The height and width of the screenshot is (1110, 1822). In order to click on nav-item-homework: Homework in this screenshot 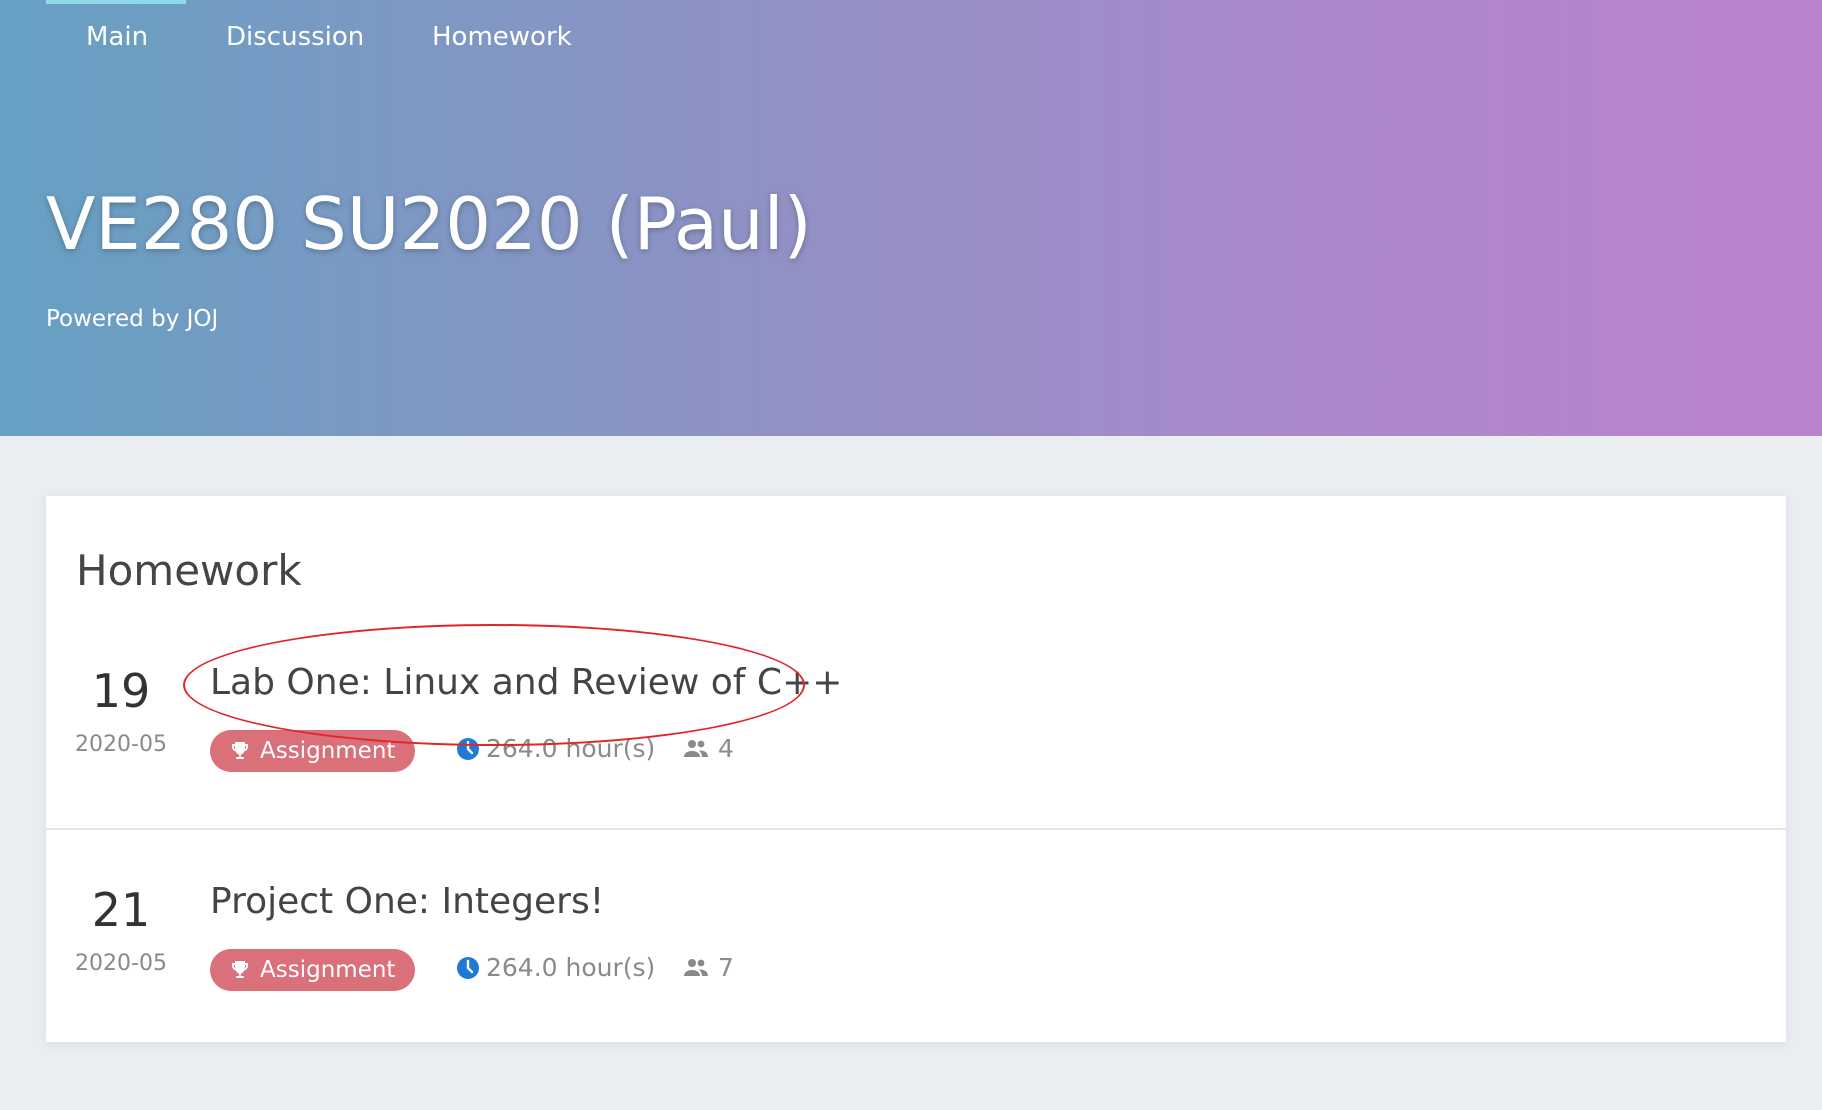, I will do `click(502, 37)`.